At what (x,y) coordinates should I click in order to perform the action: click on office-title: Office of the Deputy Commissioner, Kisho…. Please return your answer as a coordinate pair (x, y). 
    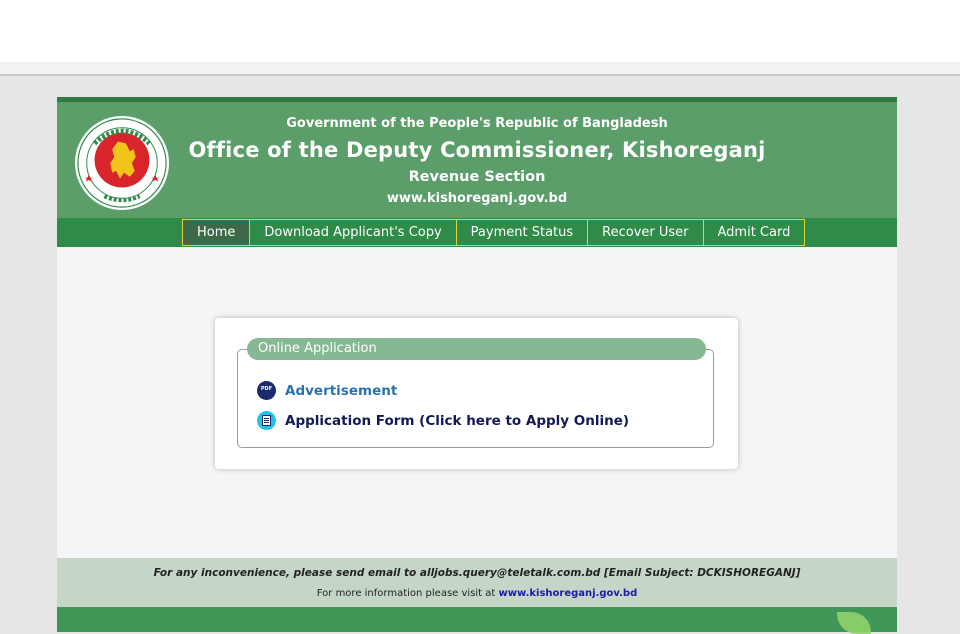
    Looking at the image, I should click on (477, 150).